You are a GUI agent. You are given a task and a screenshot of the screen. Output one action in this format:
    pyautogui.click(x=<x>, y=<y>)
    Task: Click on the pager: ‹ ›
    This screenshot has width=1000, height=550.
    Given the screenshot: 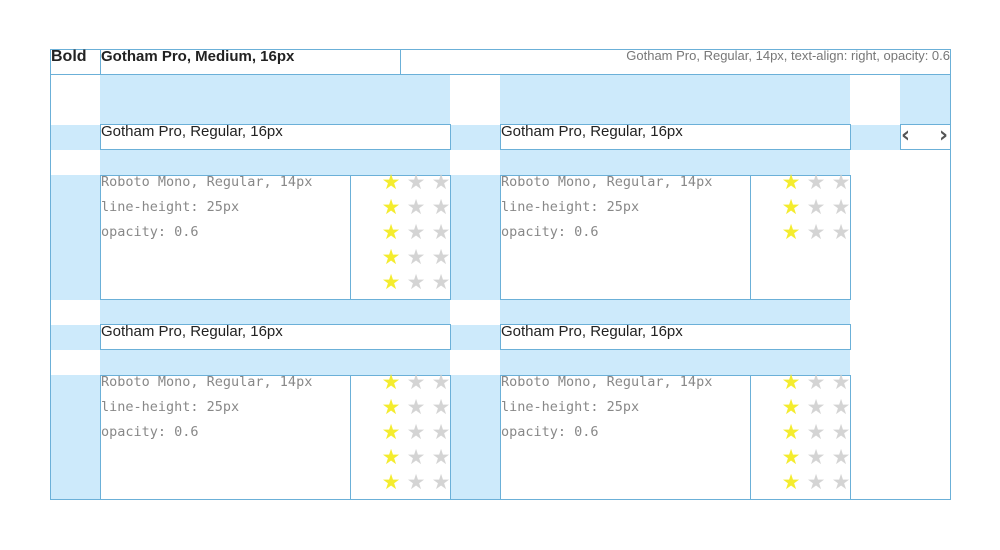 What is the action you would take?
    pyautogui.click(x=925, y=137)
    